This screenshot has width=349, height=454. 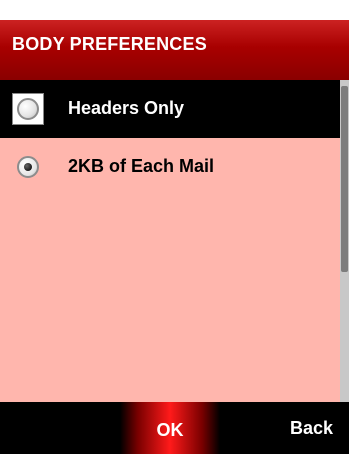 What do you see at coordinates (344, 179) in the screenshot?
I see `scroll-thumb` at bounding box center [344, 179].